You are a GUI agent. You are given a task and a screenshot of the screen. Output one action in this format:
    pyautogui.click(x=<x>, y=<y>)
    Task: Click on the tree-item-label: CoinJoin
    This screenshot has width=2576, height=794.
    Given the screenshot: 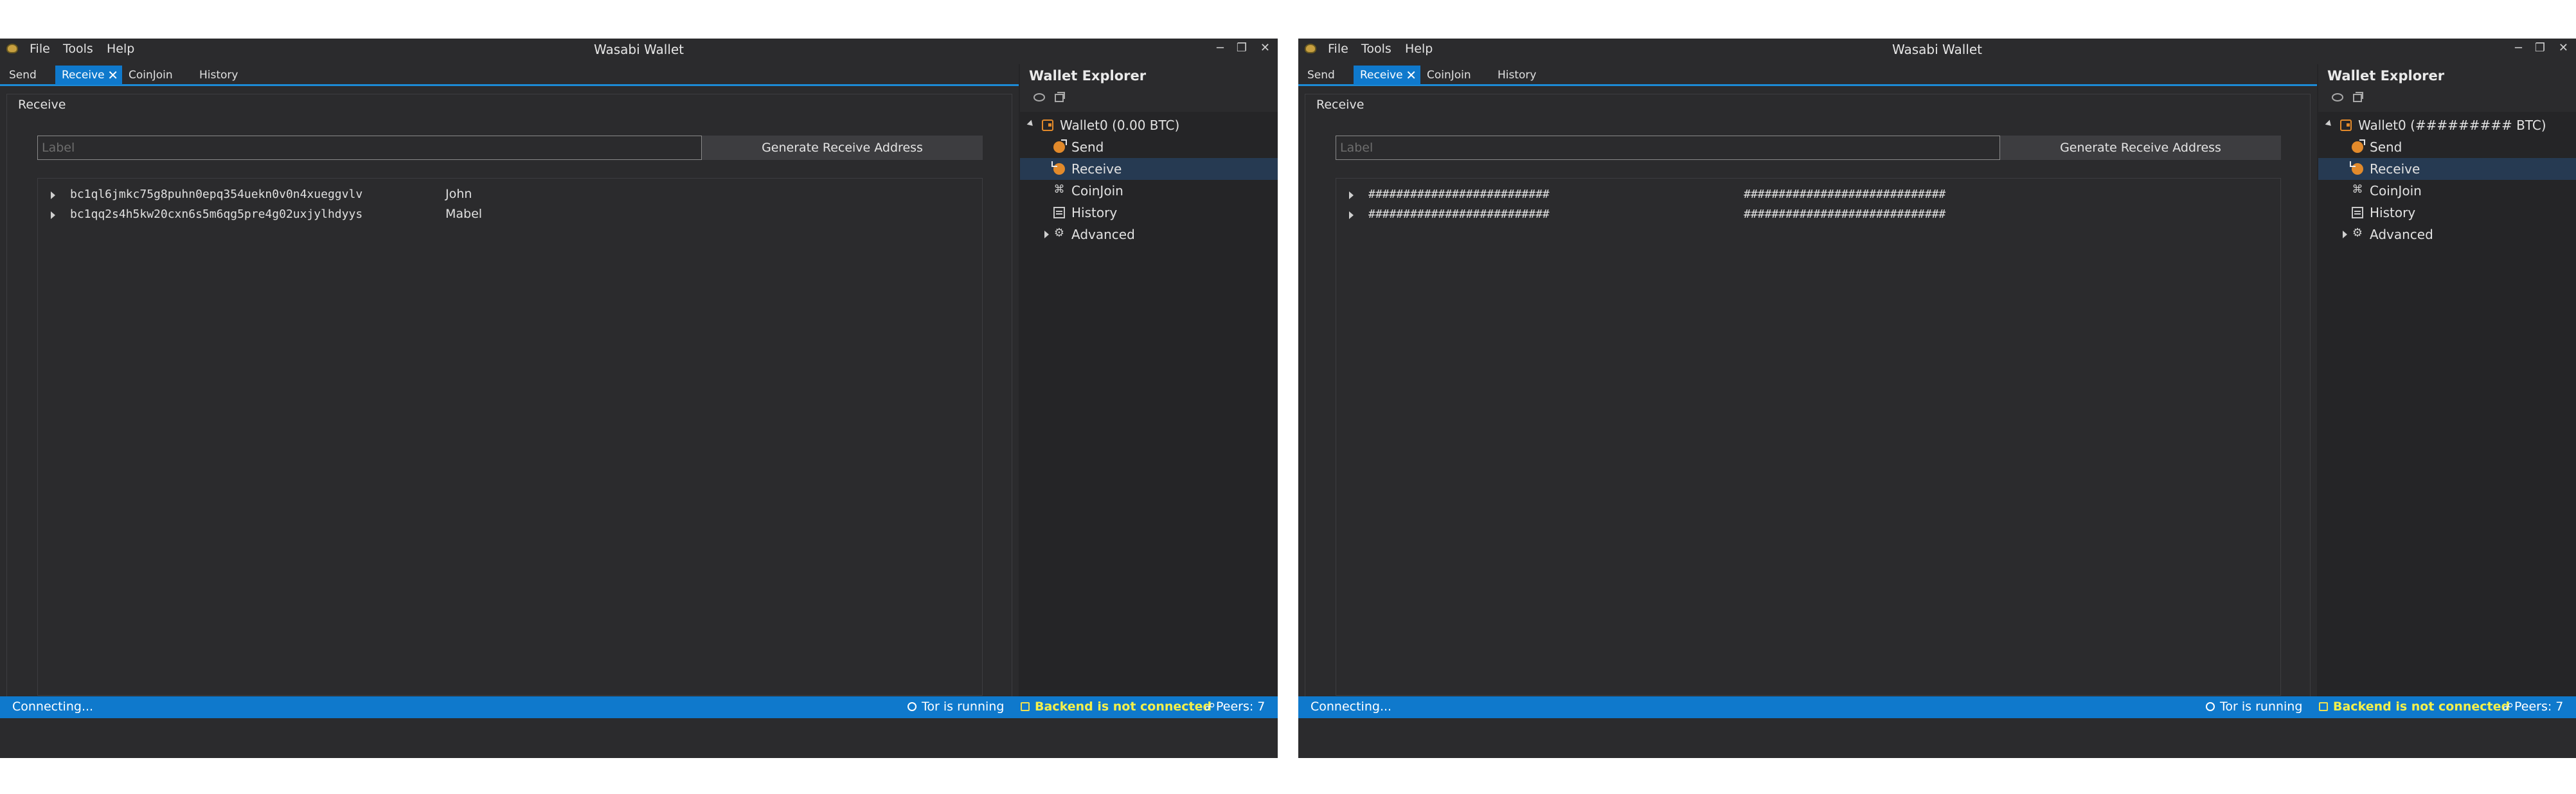 What is the action you would take?
    pyautogui.click(x=2396, y=190)
    